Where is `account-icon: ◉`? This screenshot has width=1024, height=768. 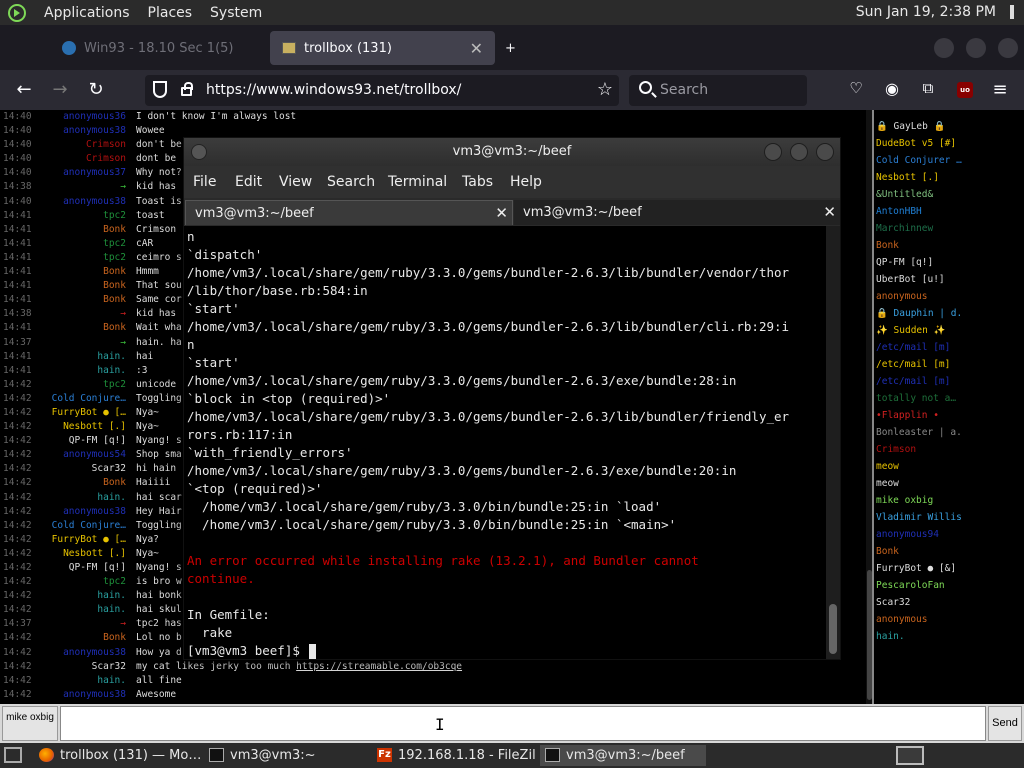
account-icon: ◉ is located at coordinates (892, 88).